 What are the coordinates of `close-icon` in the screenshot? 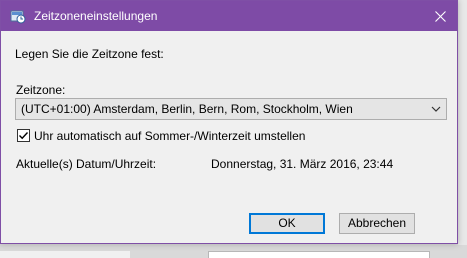 It's located at (440, 16).